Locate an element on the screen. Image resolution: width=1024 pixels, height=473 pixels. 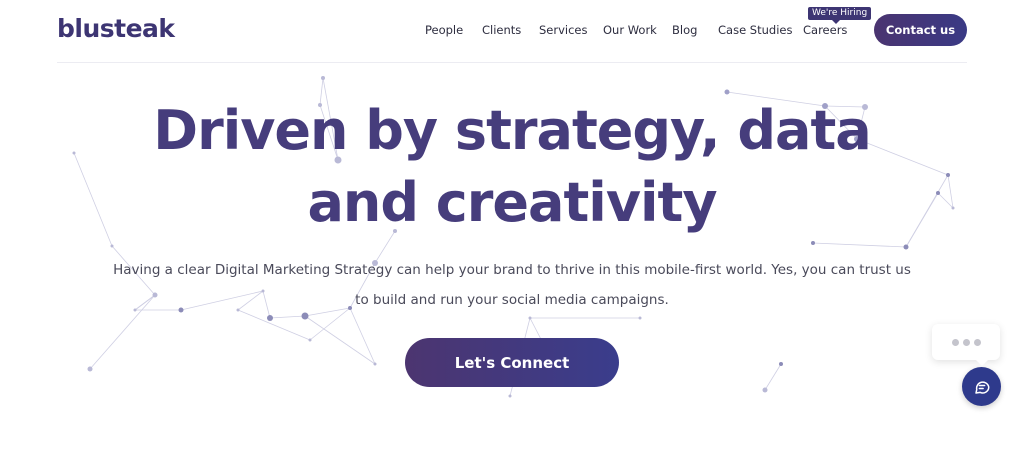
contact-us-button: Contact us is located at coordinates (920, 30).